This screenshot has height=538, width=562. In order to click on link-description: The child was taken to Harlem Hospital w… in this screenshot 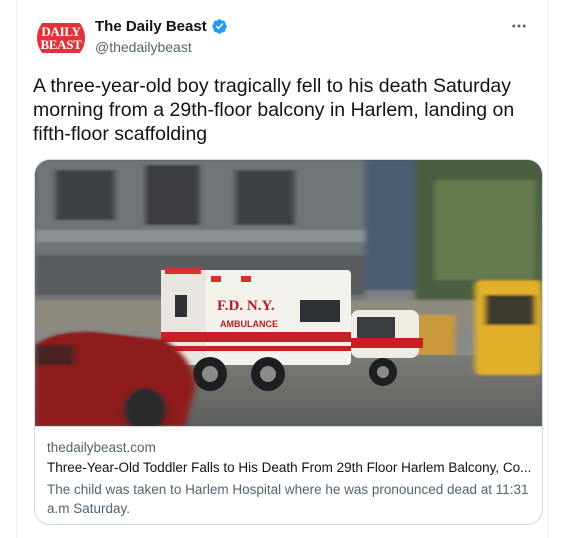, I will do `click(288, 499)`.